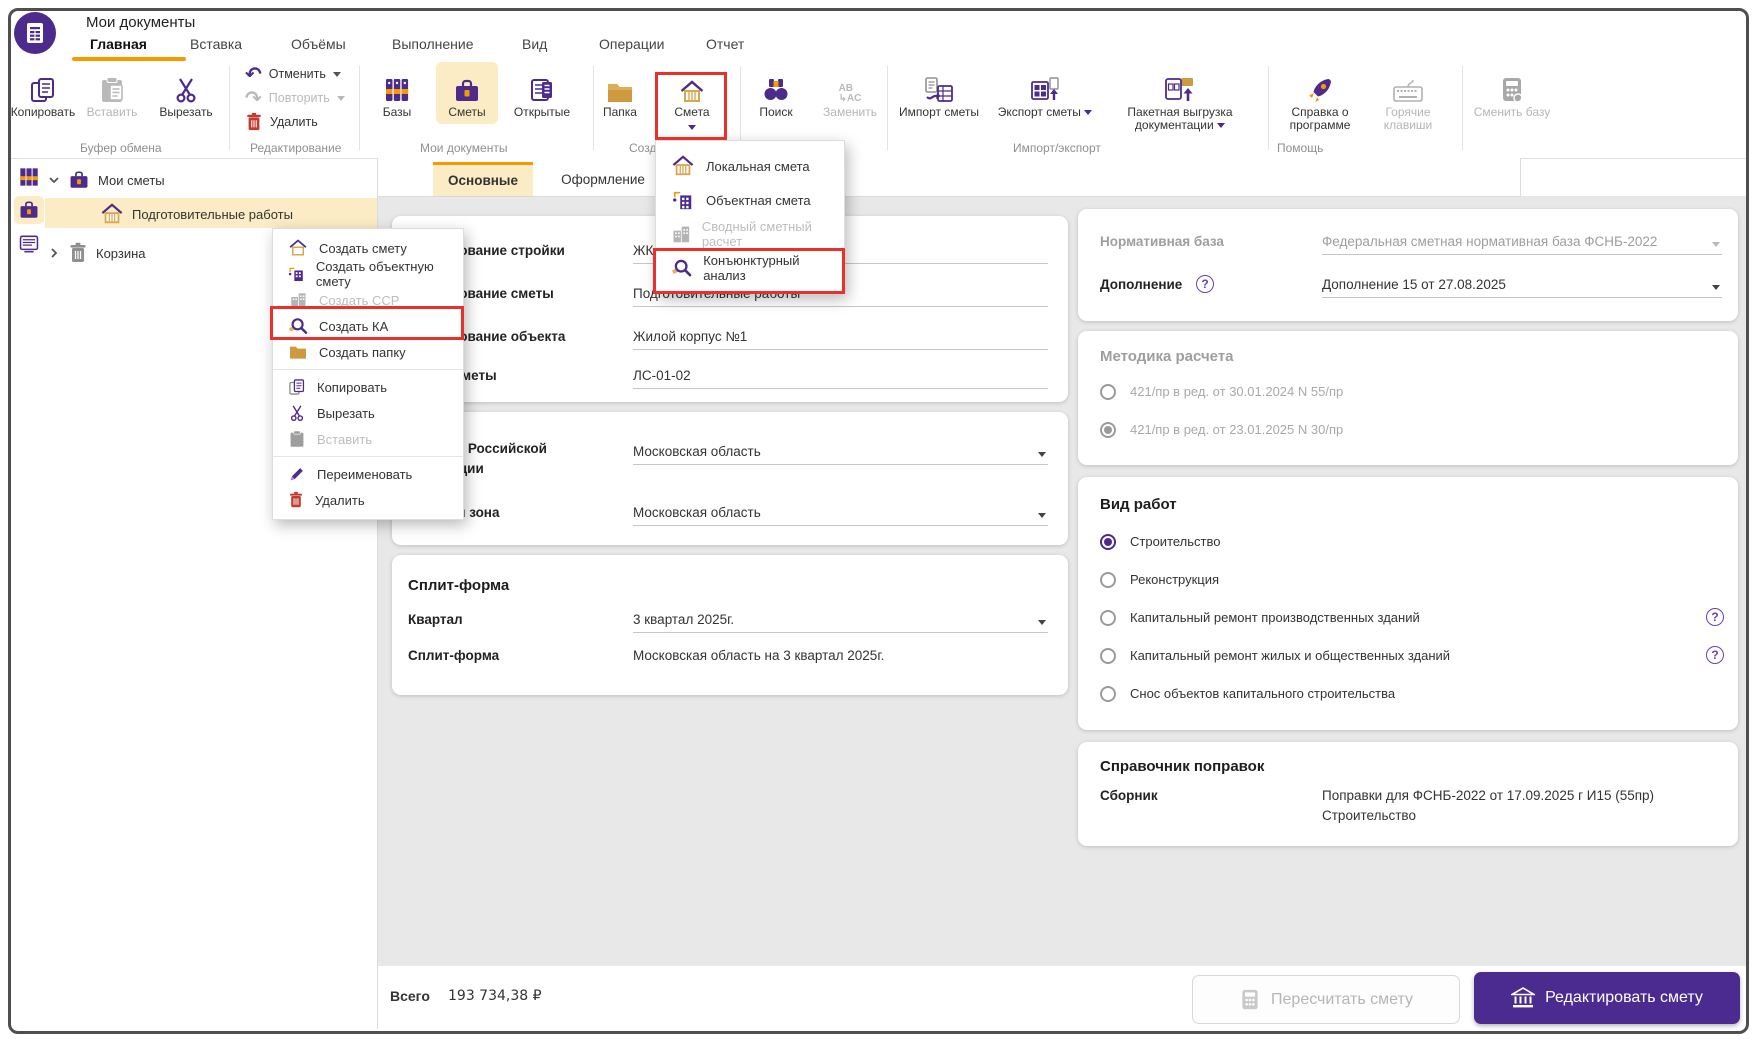  I want to click on context-menu-cut: Вырезать, so click(368, 413).